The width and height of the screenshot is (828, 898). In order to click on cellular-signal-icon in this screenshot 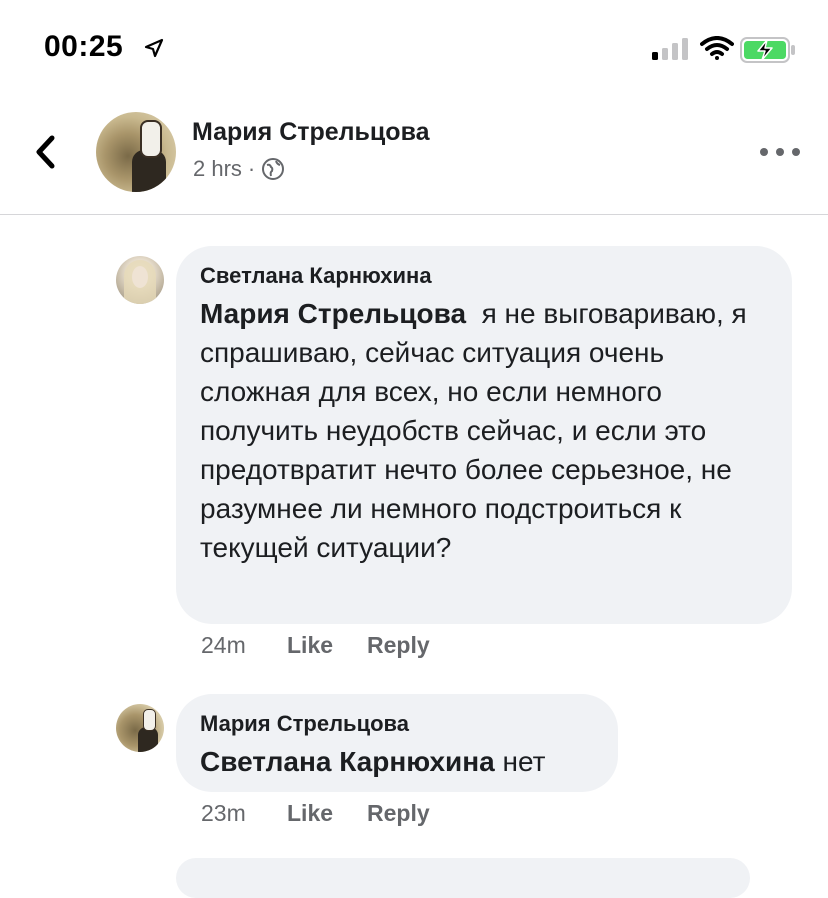, I will do `click(670, 49)`.